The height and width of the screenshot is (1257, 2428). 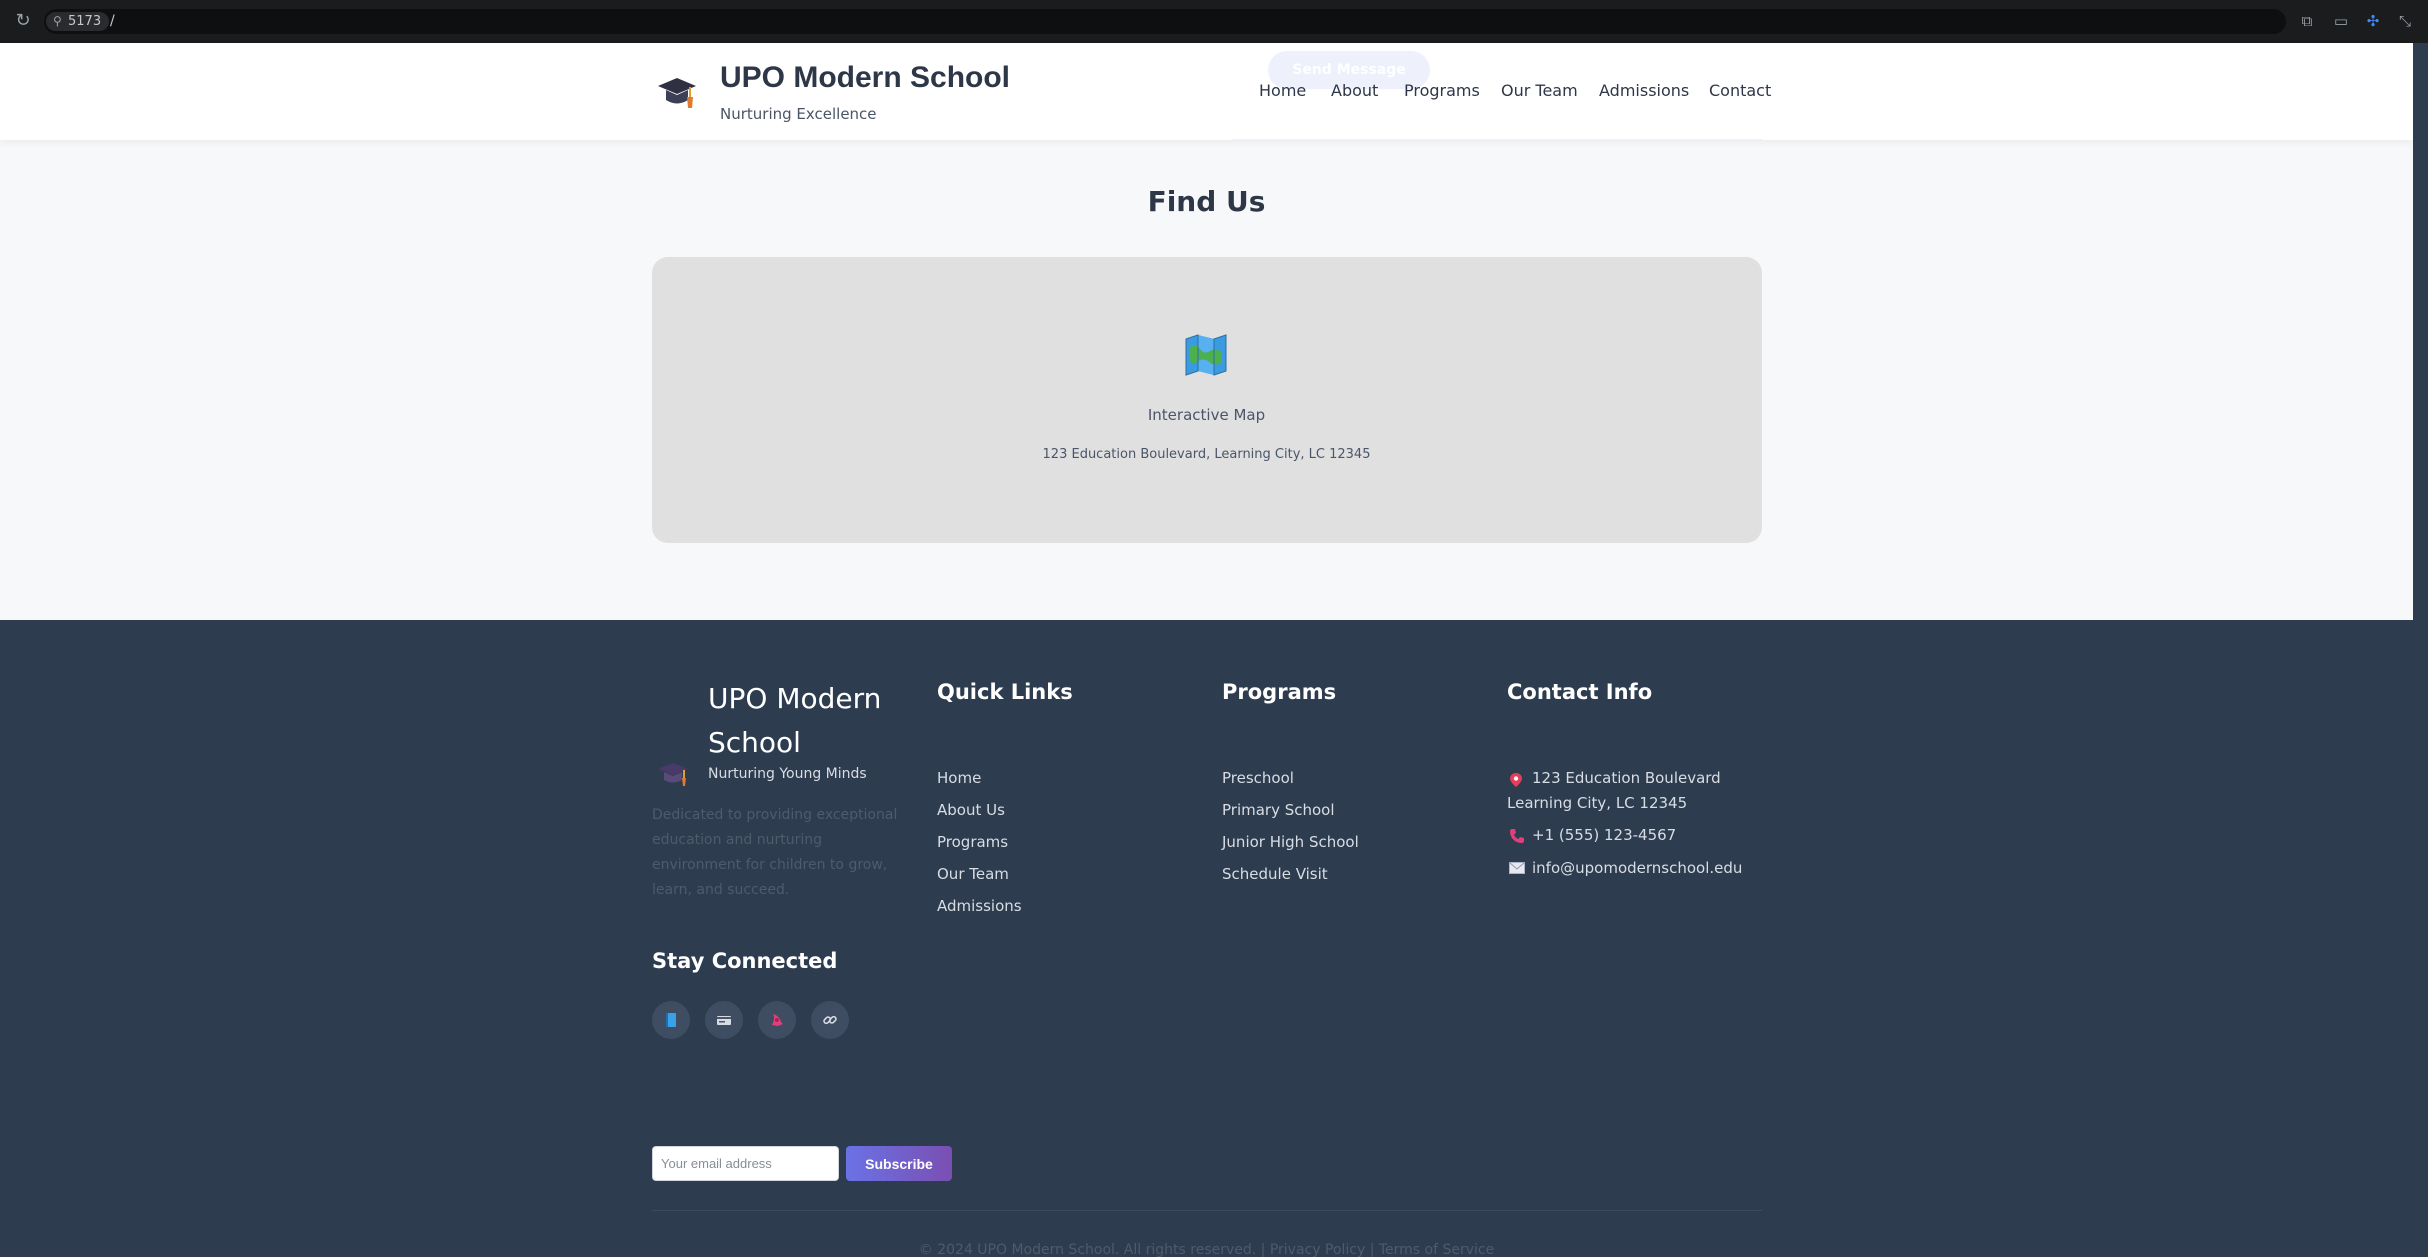 I want to click on footer-brand-title: UPO Modern School, so click(x=795, y=720).